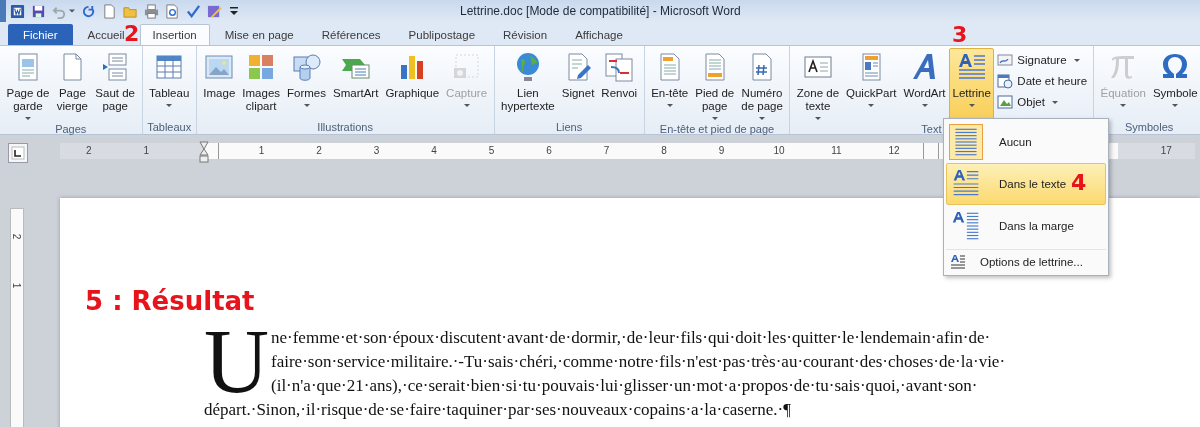 This screenshot has width=1200, height=427. What do you see at coordinates (528, 84) in the screenshot?
I see `ribbon-button: Lien hypertexte` at bounding box center [528, 84].